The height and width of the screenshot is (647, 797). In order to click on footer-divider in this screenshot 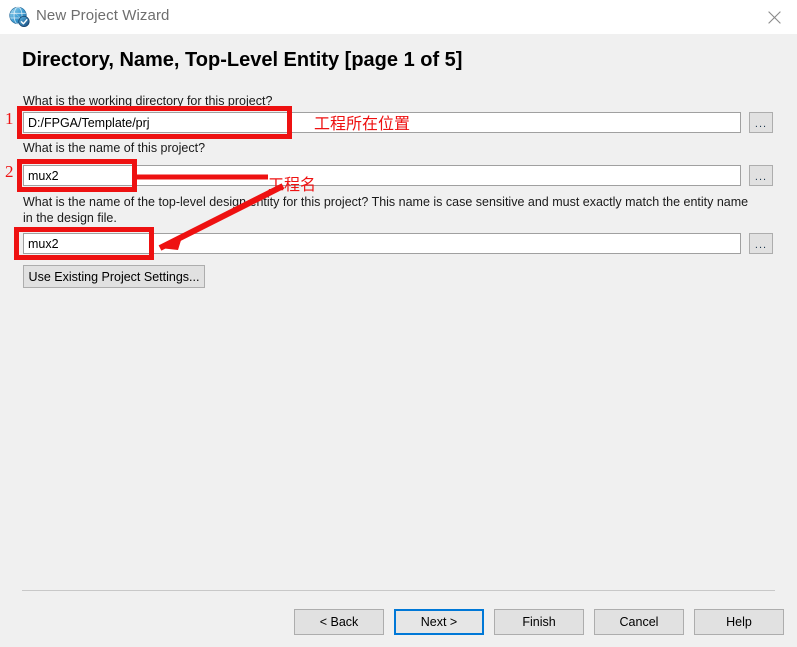, I will do `click(398, 590)`.